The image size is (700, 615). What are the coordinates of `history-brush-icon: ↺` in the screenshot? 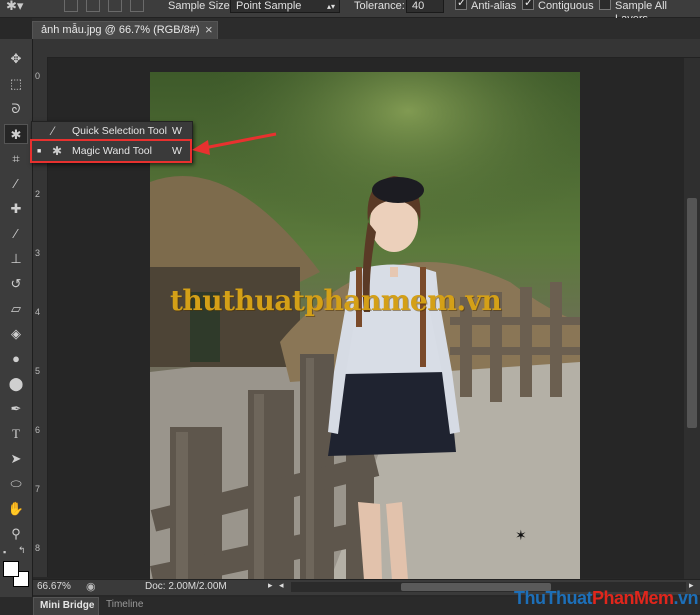 It's located at (16, 284).